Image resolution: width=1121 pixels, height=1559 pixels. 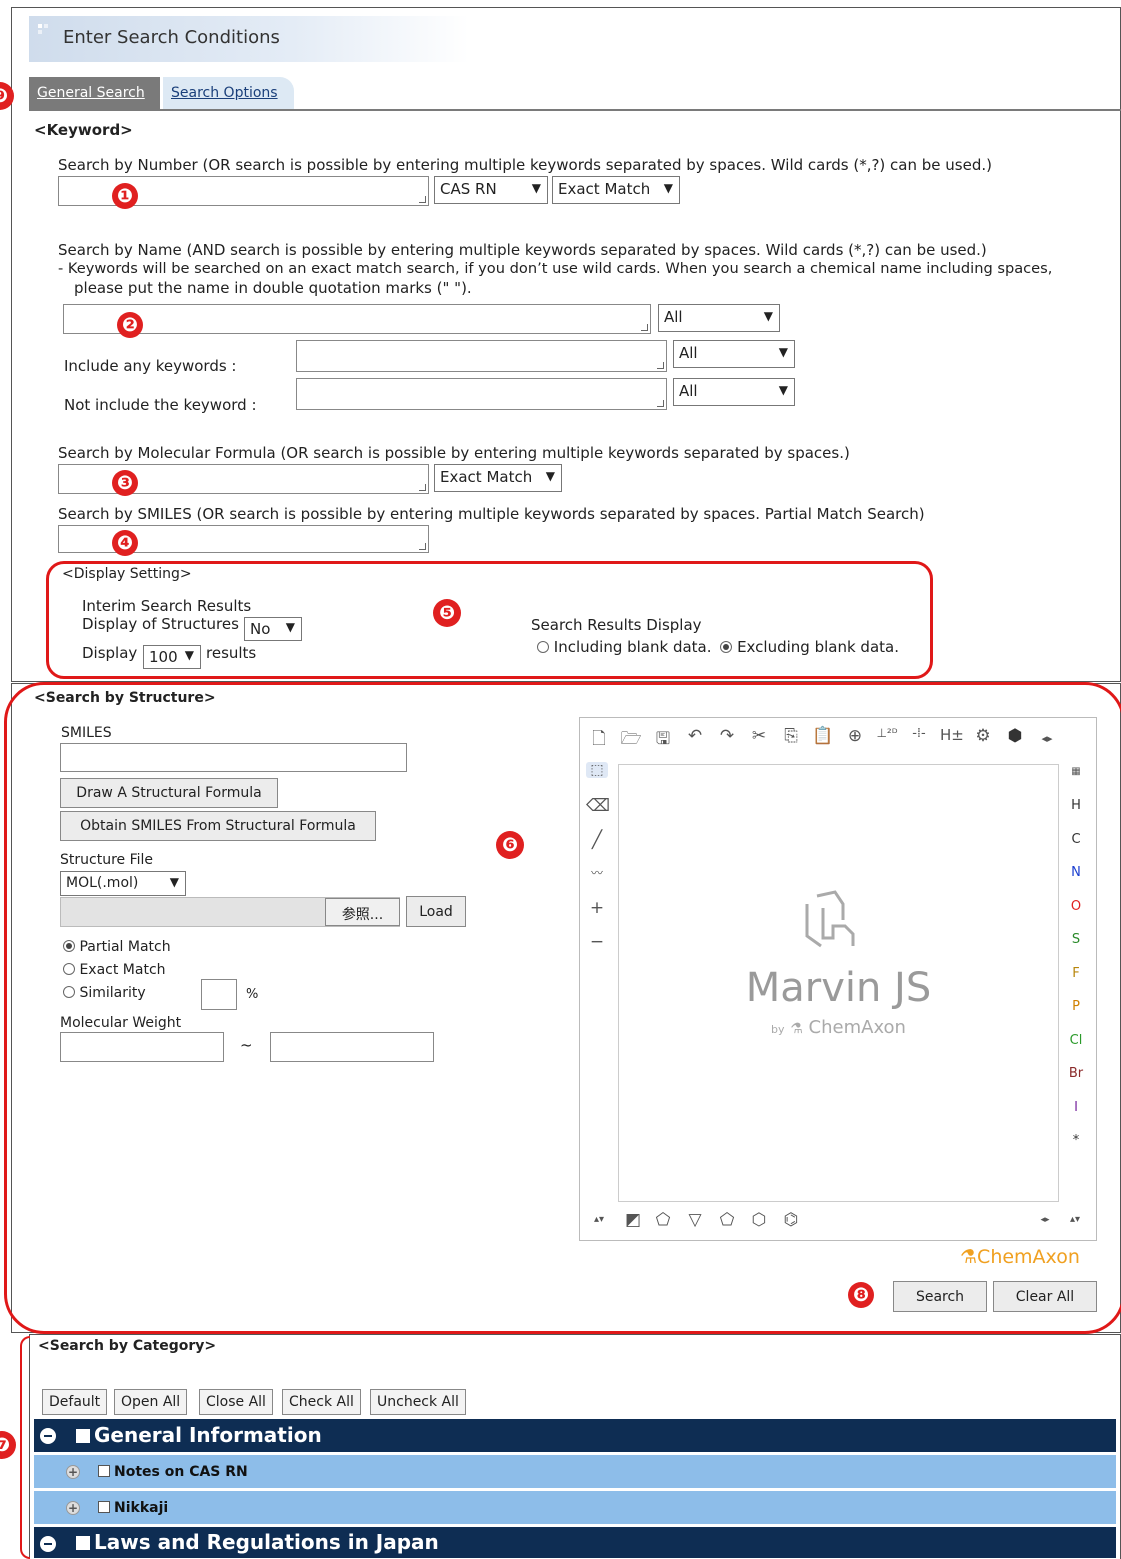 I want to click on similarity-radio, so click(x=69, y=992).